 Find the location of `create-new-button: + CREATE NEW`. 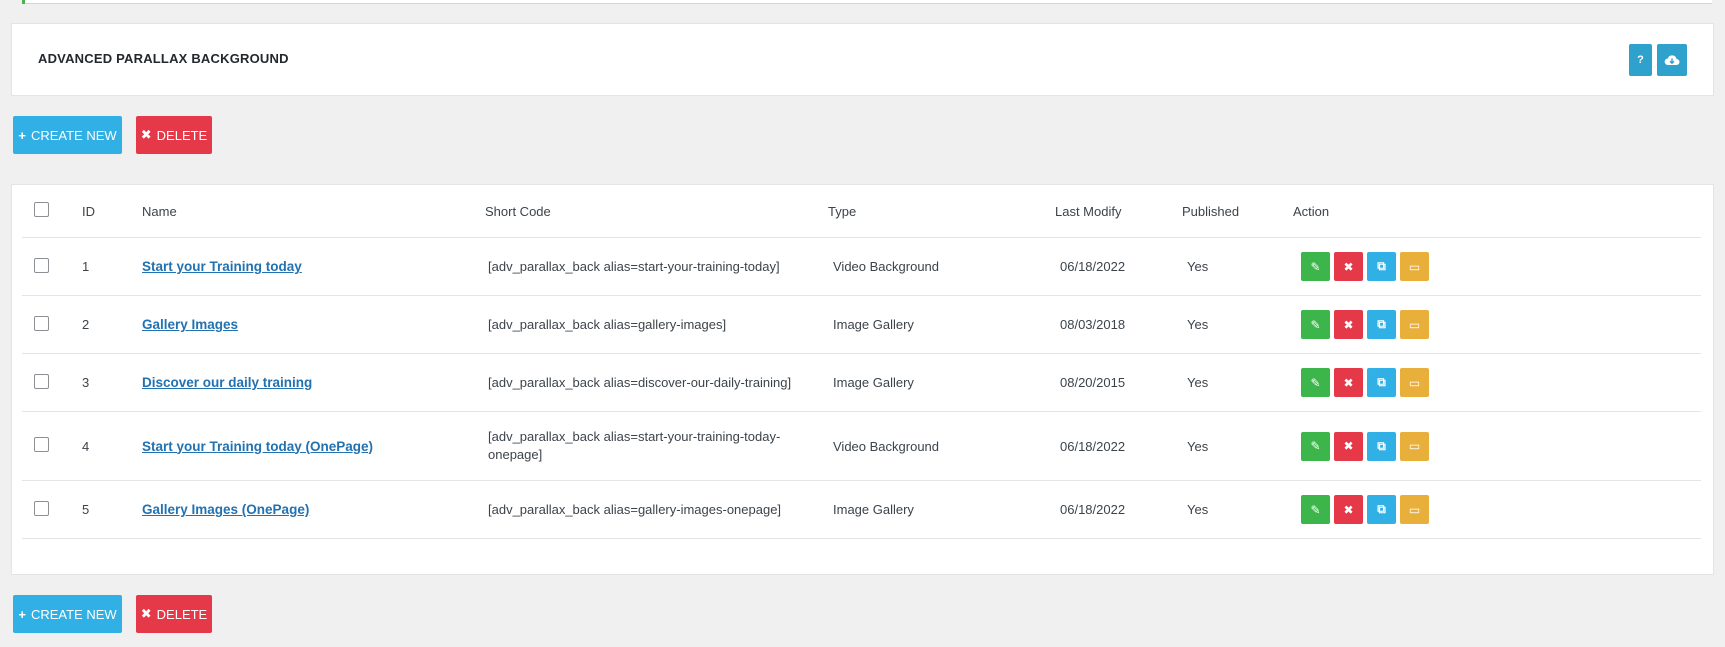

create-new-button: + CREATE NEW is located at coordinates (67, 135).